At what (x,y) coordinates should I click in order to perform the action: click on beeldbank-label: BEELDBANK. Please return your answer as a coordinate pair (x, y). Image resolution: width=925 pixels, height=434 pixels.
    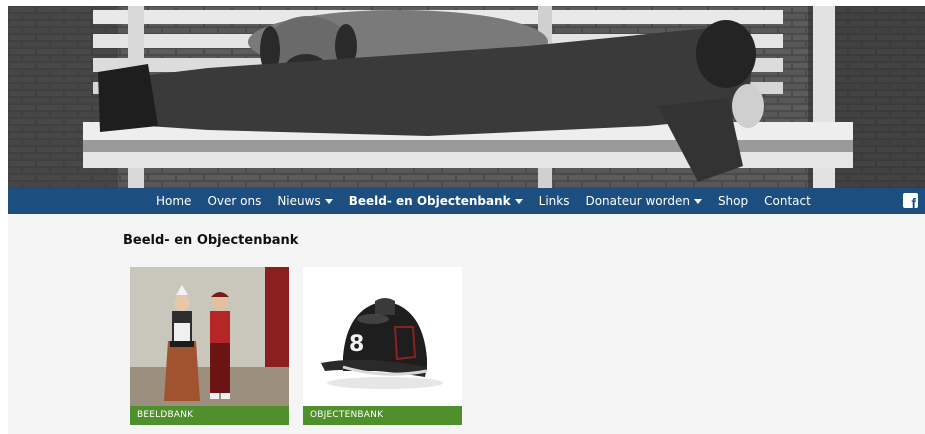
    Looking at the image, I should click on (209, 415).